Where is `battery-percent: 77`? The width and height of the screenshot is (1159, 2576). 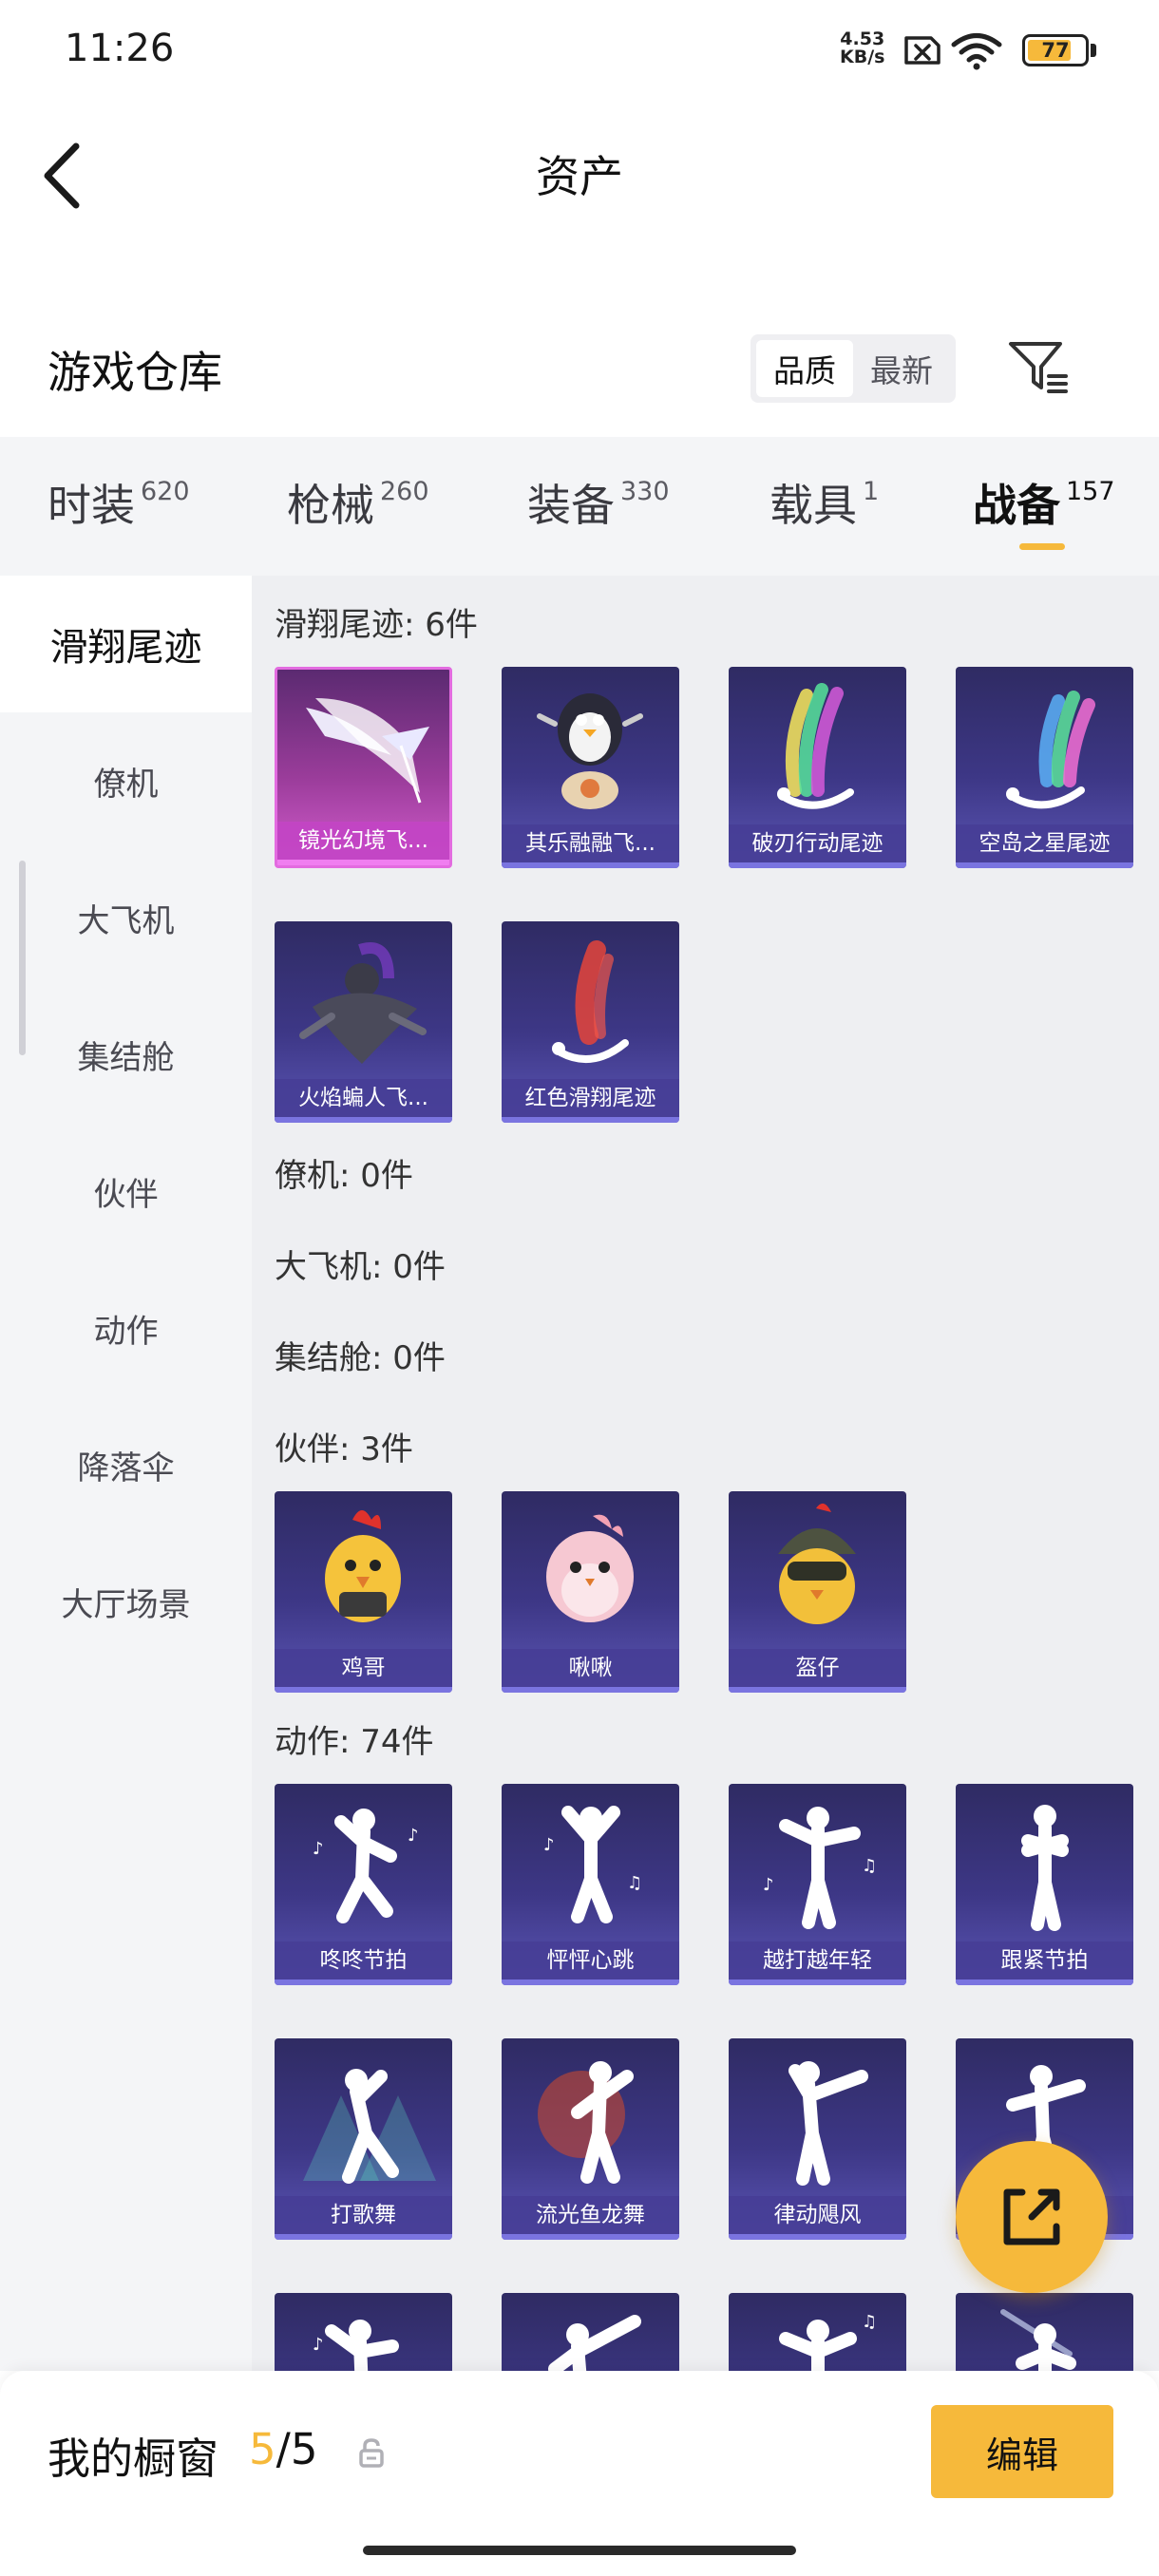
battery-percent: 77 is located at coordinates (1055, 50).